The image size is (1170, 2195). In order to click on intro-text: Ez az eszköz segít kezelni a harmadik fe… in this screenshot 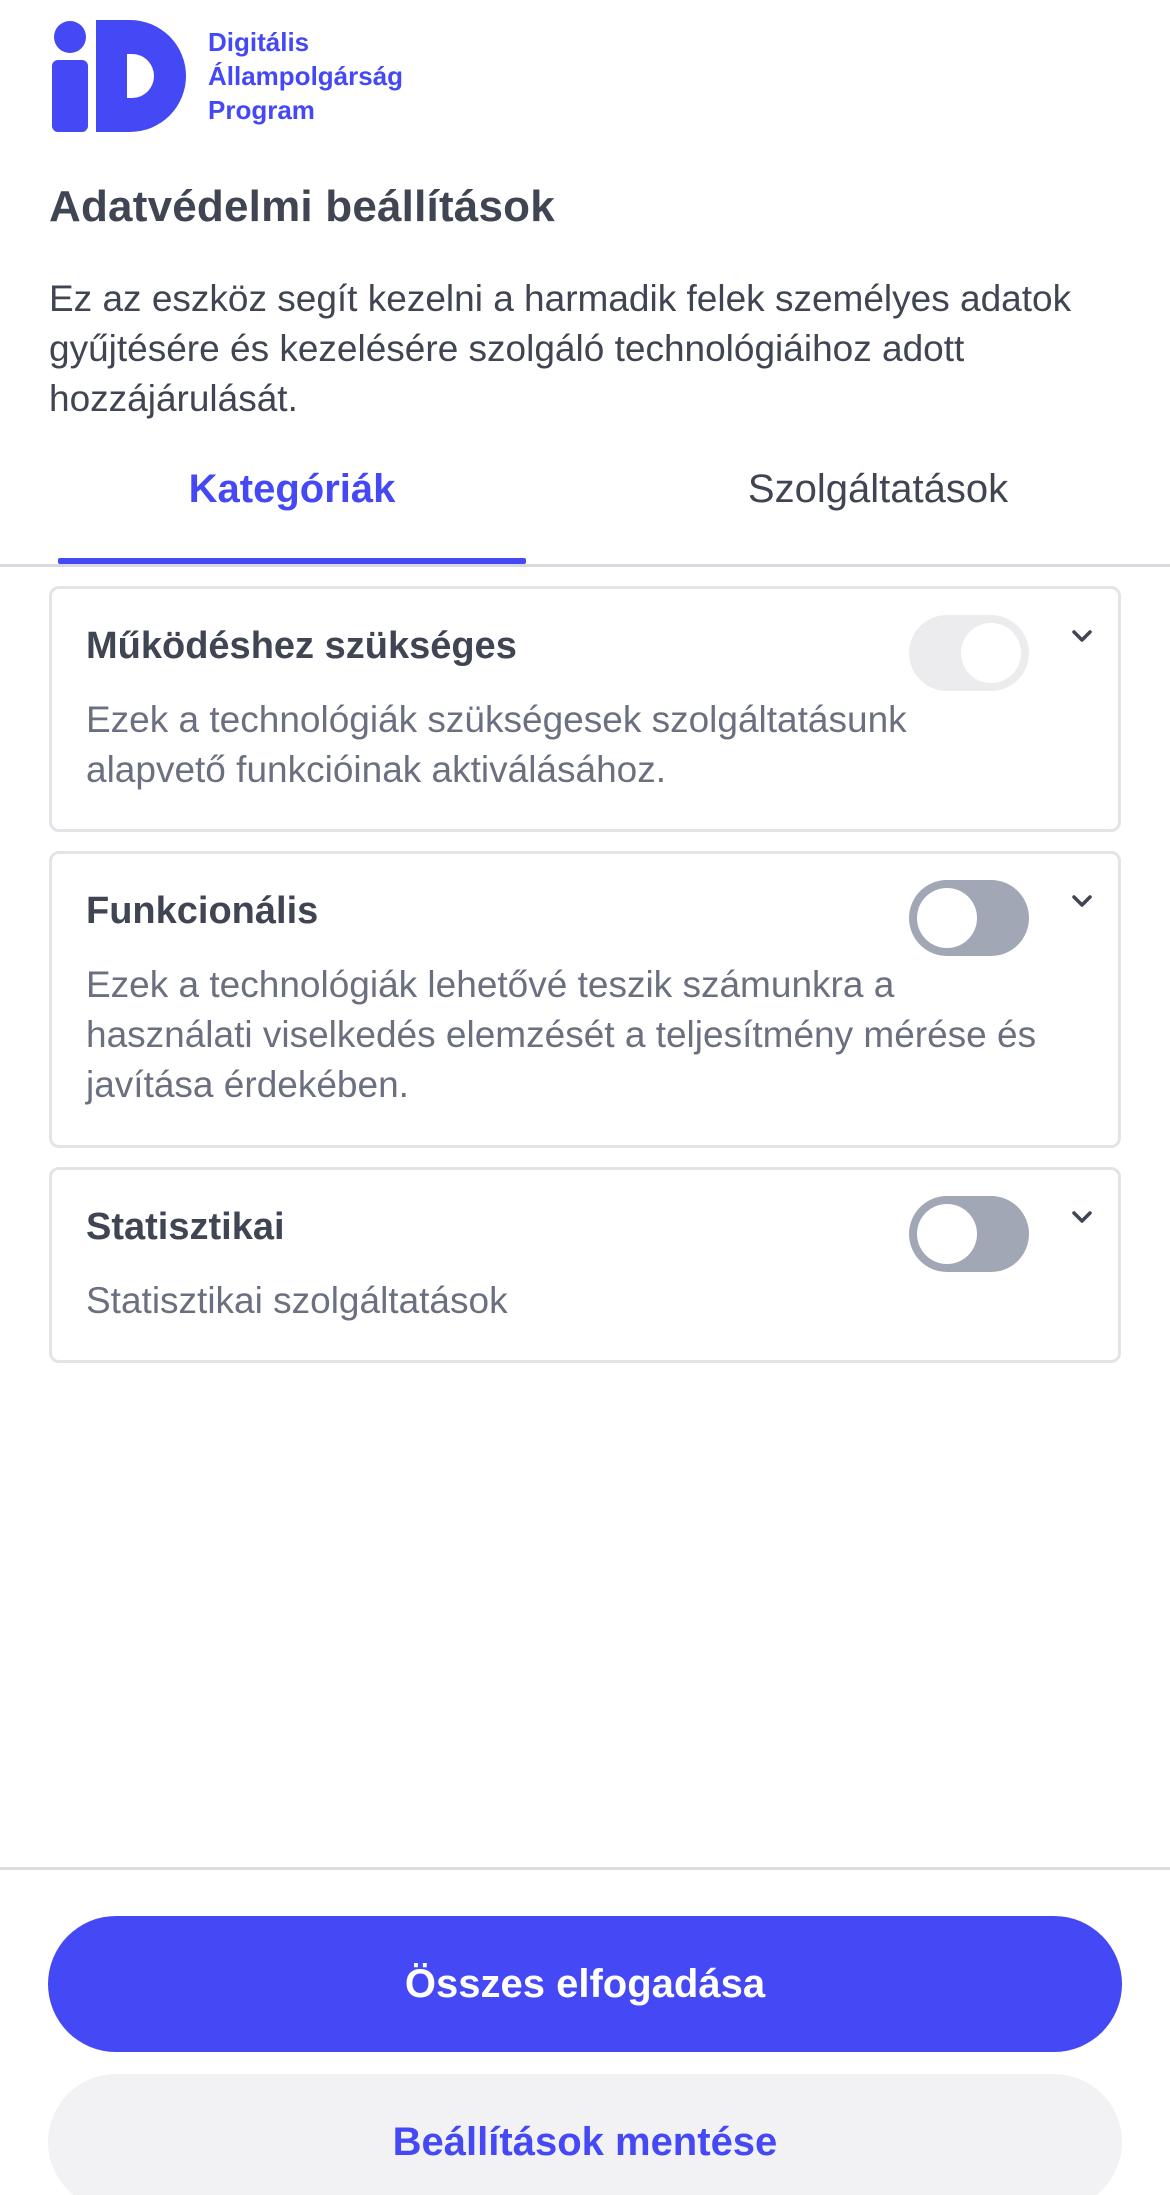, I will do `click(560, 348)`.